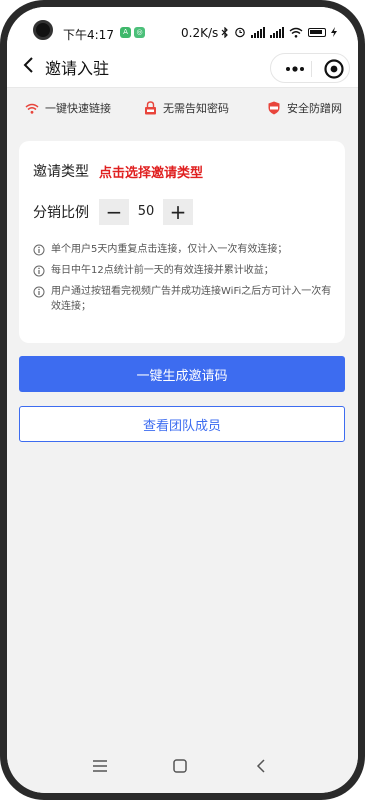 Image resolution: width=365 pixels, height=800 pixels. I want to click on page-title: 邀请入驻, so click(77, 68).